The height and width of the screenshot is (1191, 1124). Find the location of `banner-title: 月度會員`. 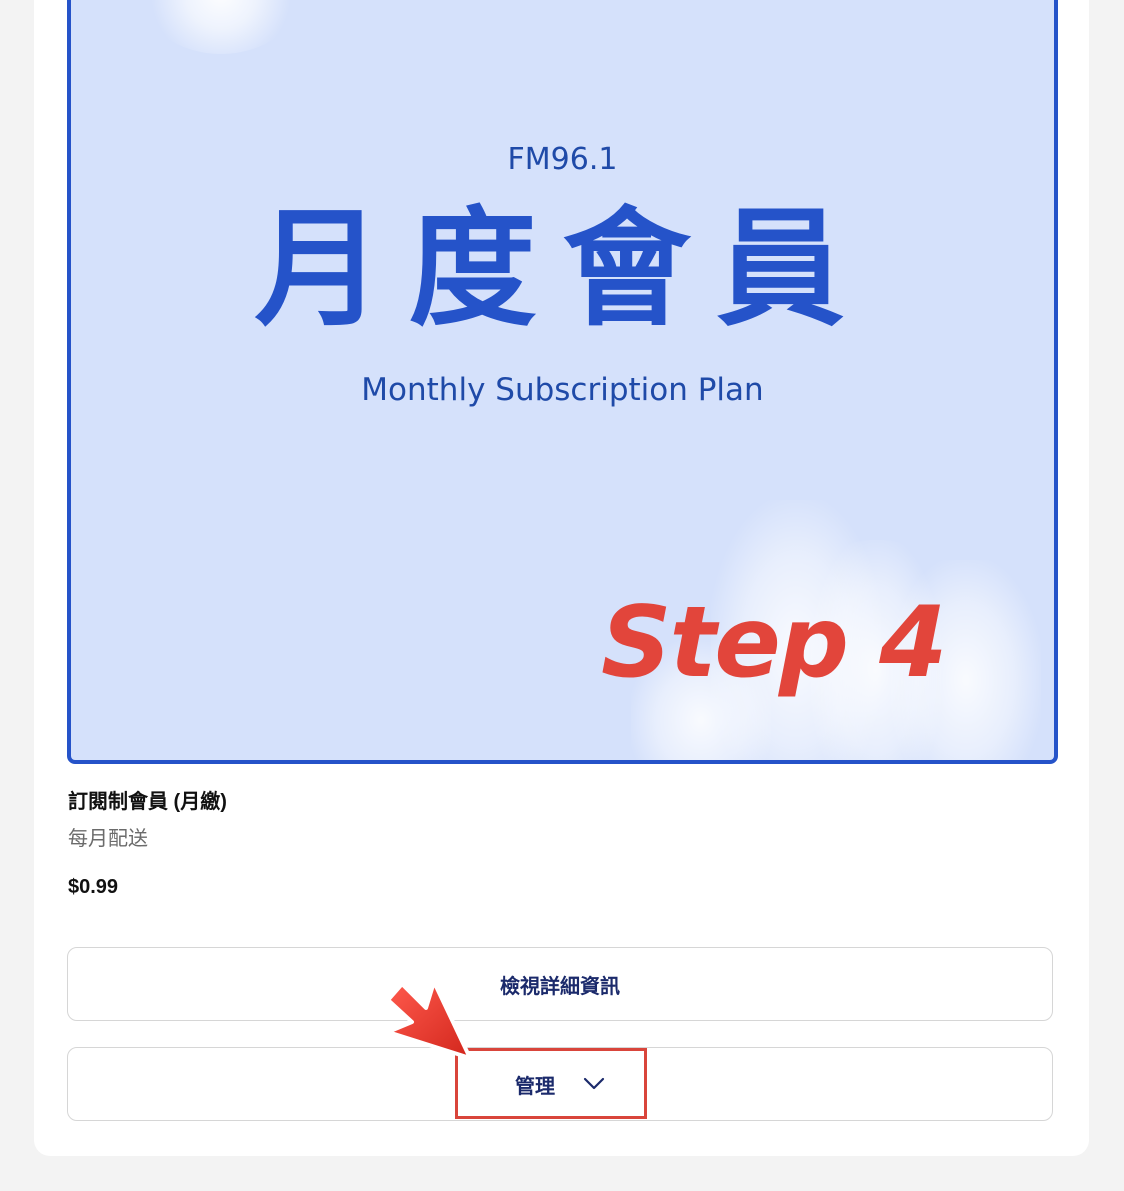

banner-title: 月度會員 is located at coordinates (562, 269).